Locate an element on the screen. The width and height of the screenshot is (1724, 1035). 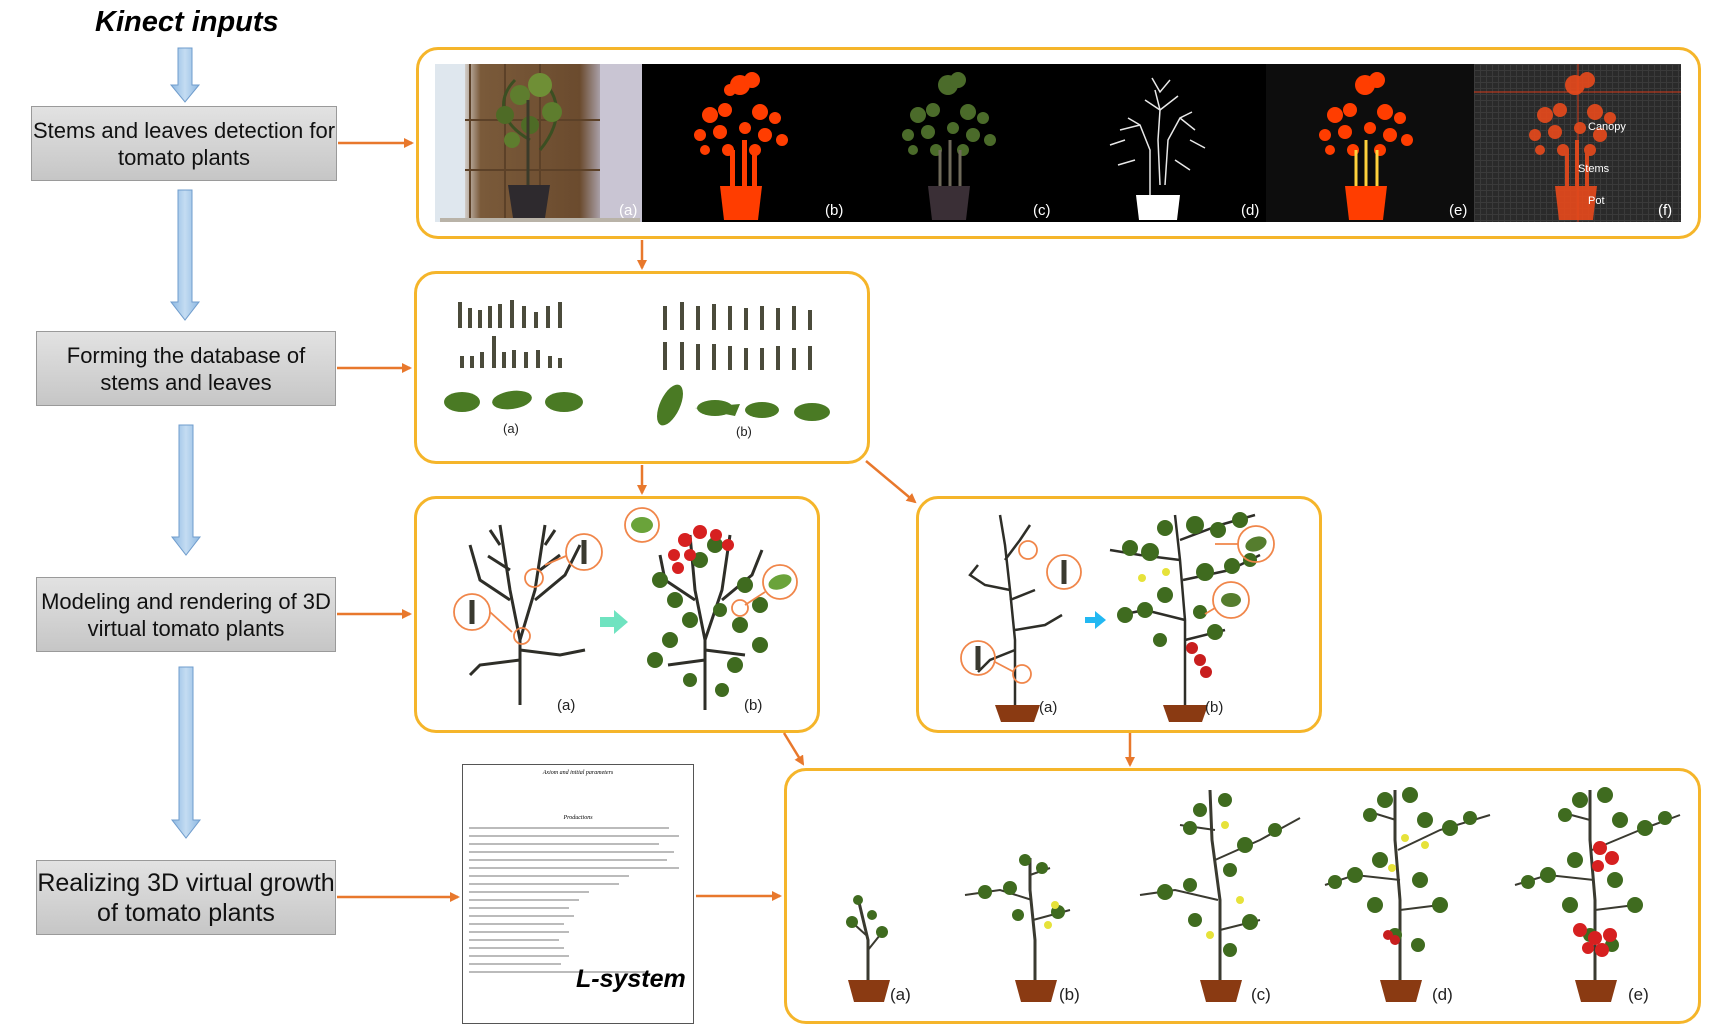
leaf-samples is located at coordinates (637, 405).